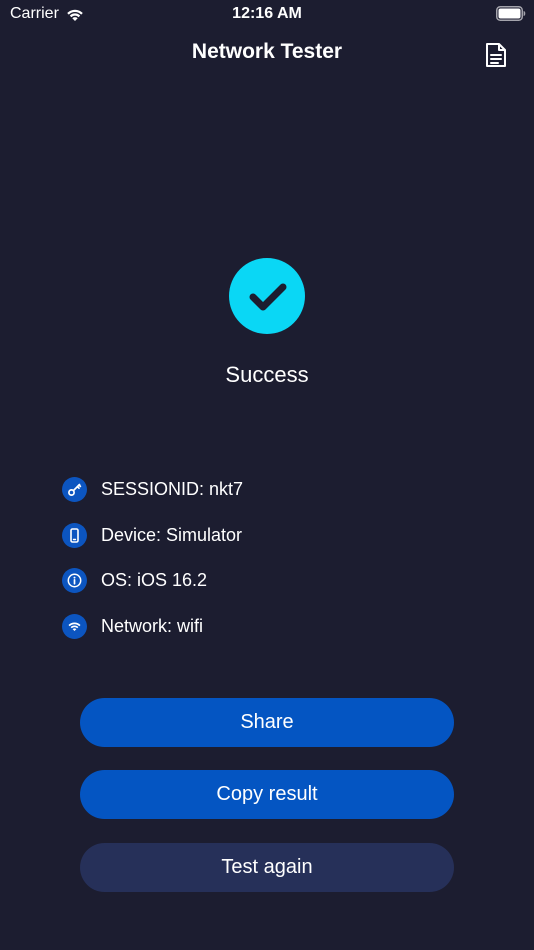 This screenshot has width=534, height=950. What do you see at coordinates (74, 535) in the screenshot?
I see `phone-icon` at bounding box center [74, 535].